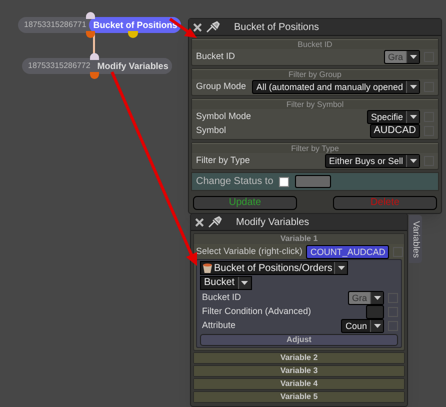 The height and width of the screenshot is (407, 446). I want to click on select-variable-label: Select Variable (right-click), so click(249, 251).